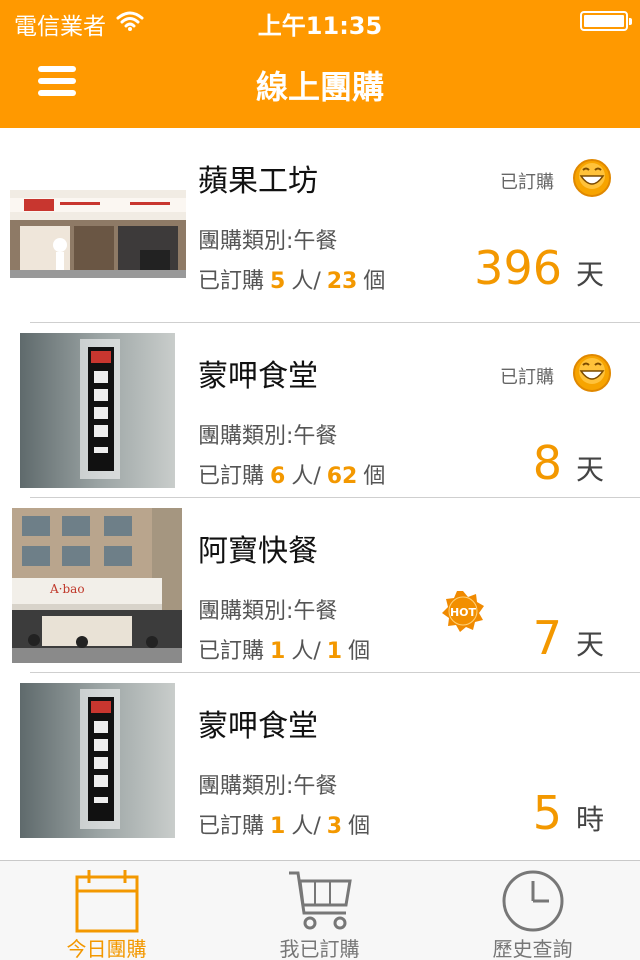 The image size is (640, 960). Describe the element at coordinates (278, 476) in the screenshot. I see `people-count: 6` at that location.